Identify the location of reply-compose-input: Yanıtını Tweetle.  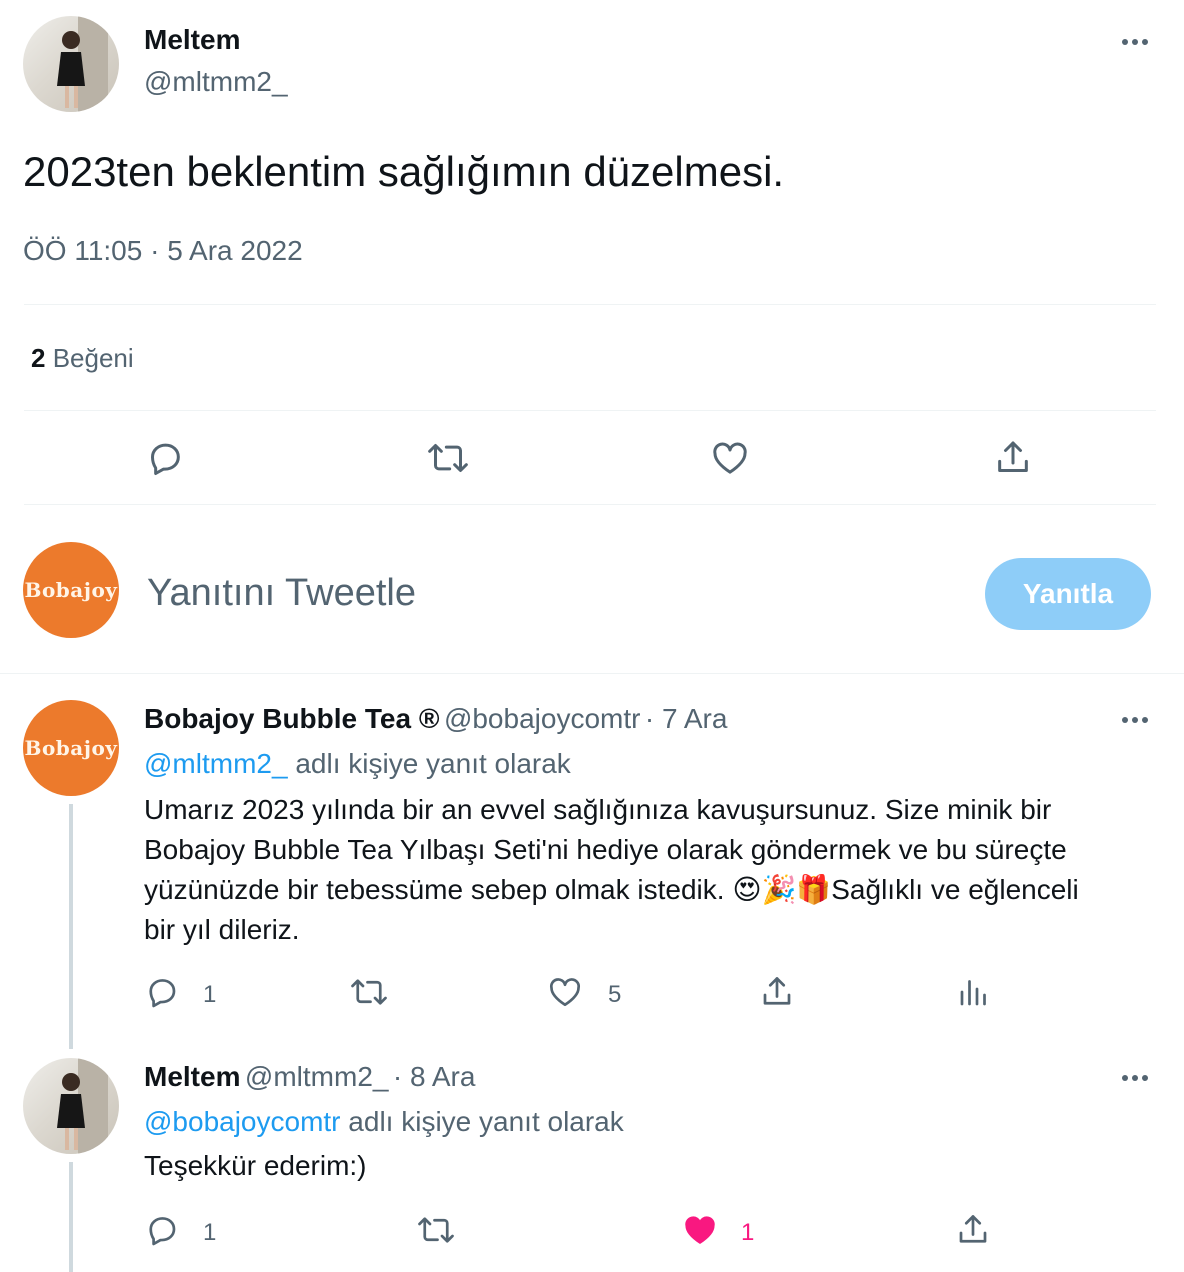
(281, 593).